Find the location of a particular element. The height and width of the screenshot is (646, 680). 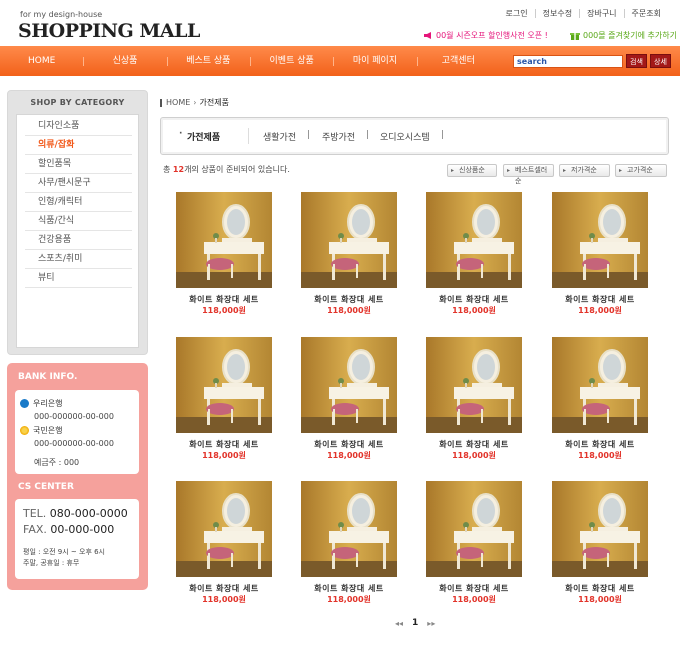

breadcrumb-current: 가전제품 is located at coordinates (214, 102).